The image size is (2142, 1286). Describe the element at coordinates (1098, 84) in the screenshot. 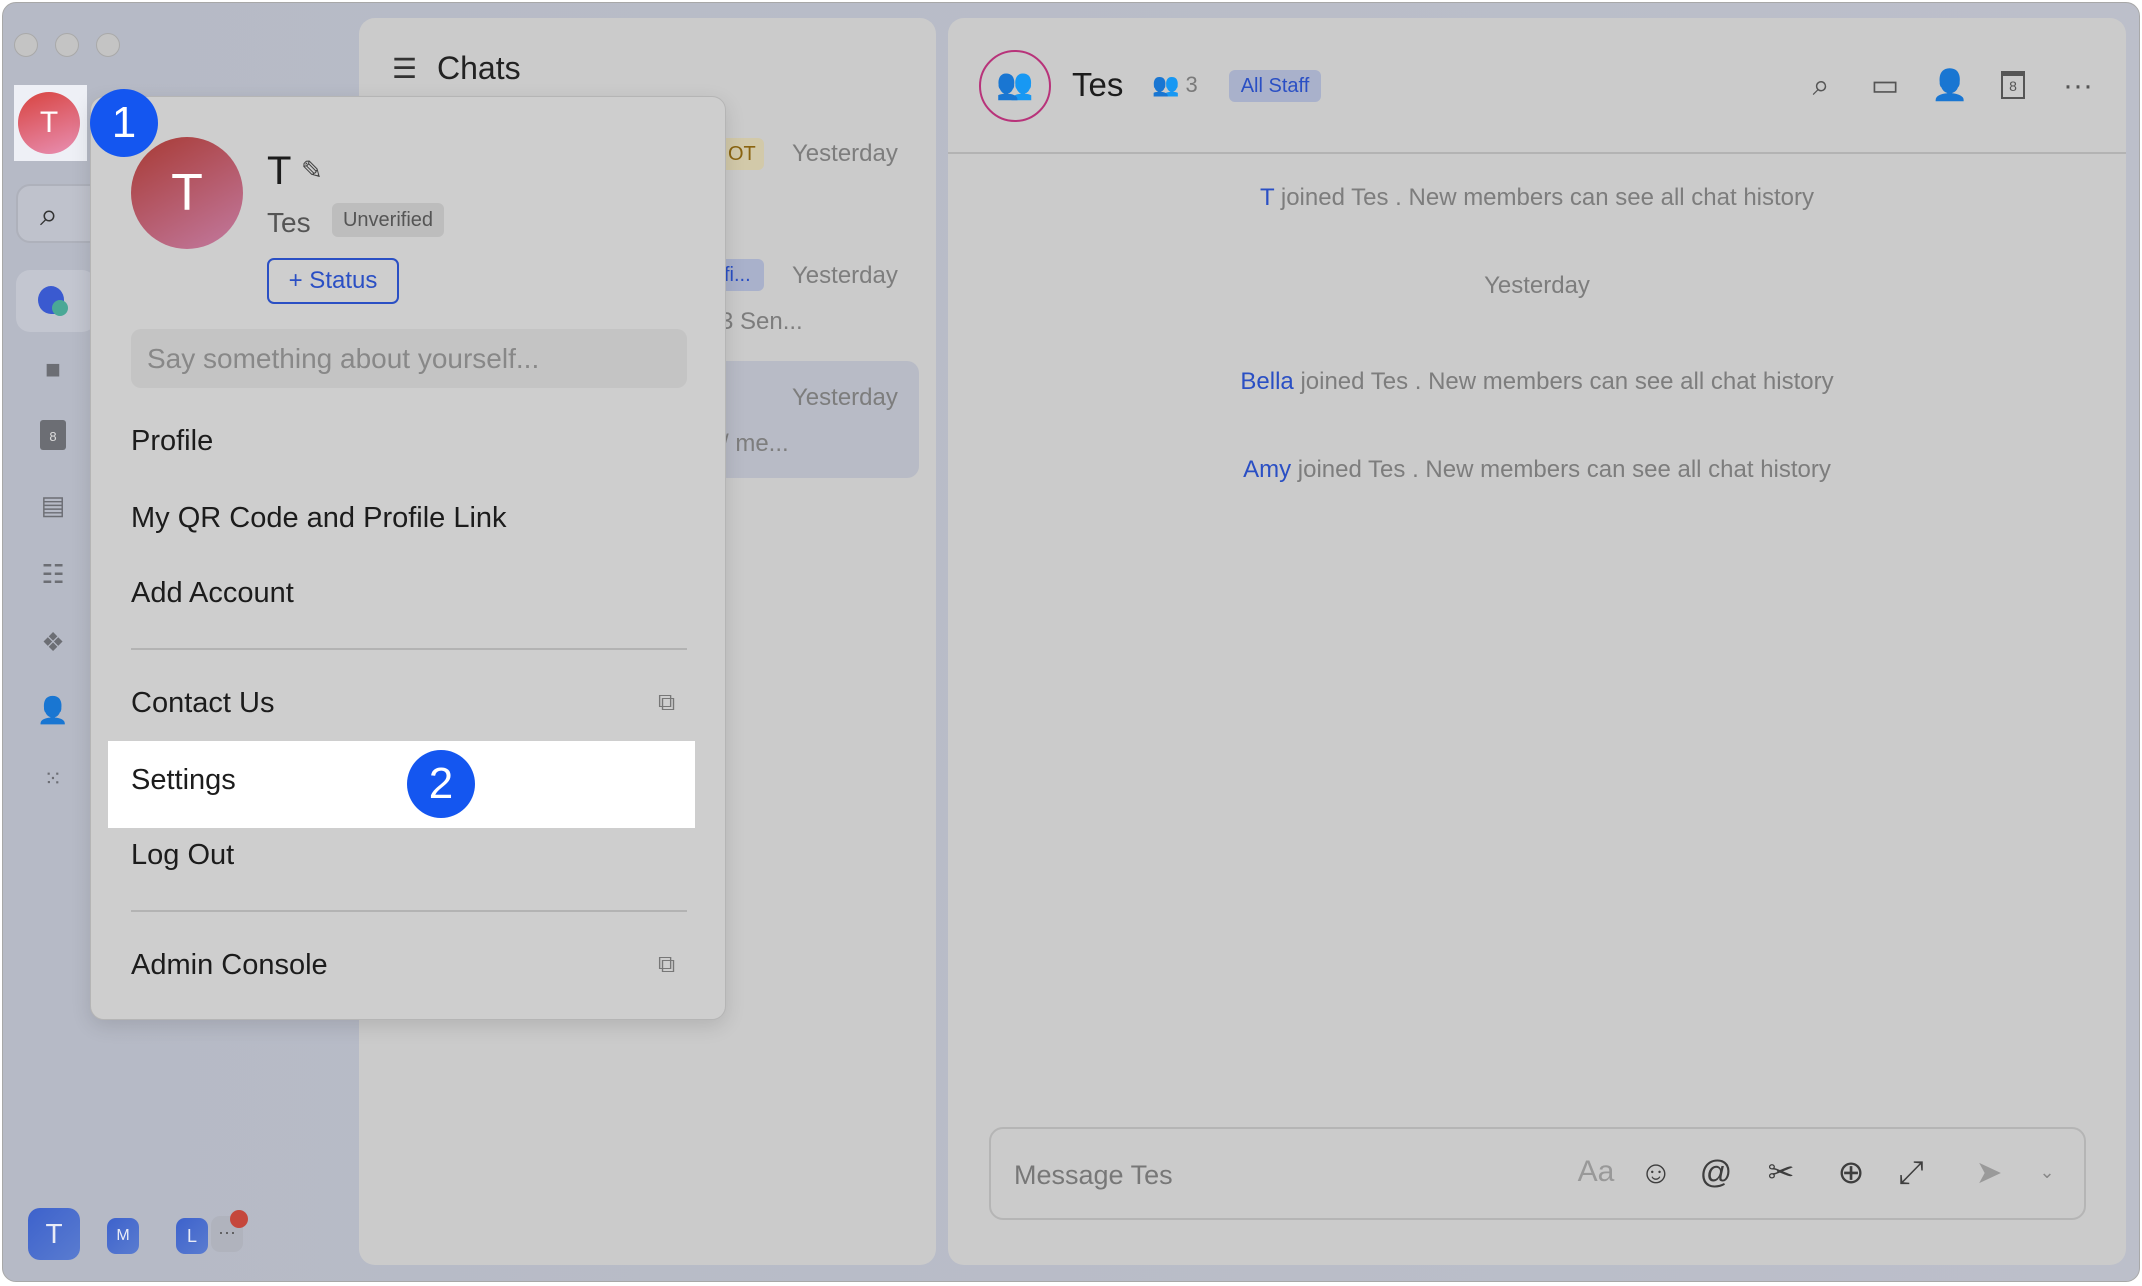

I see `chat-title: Tes` at that location.